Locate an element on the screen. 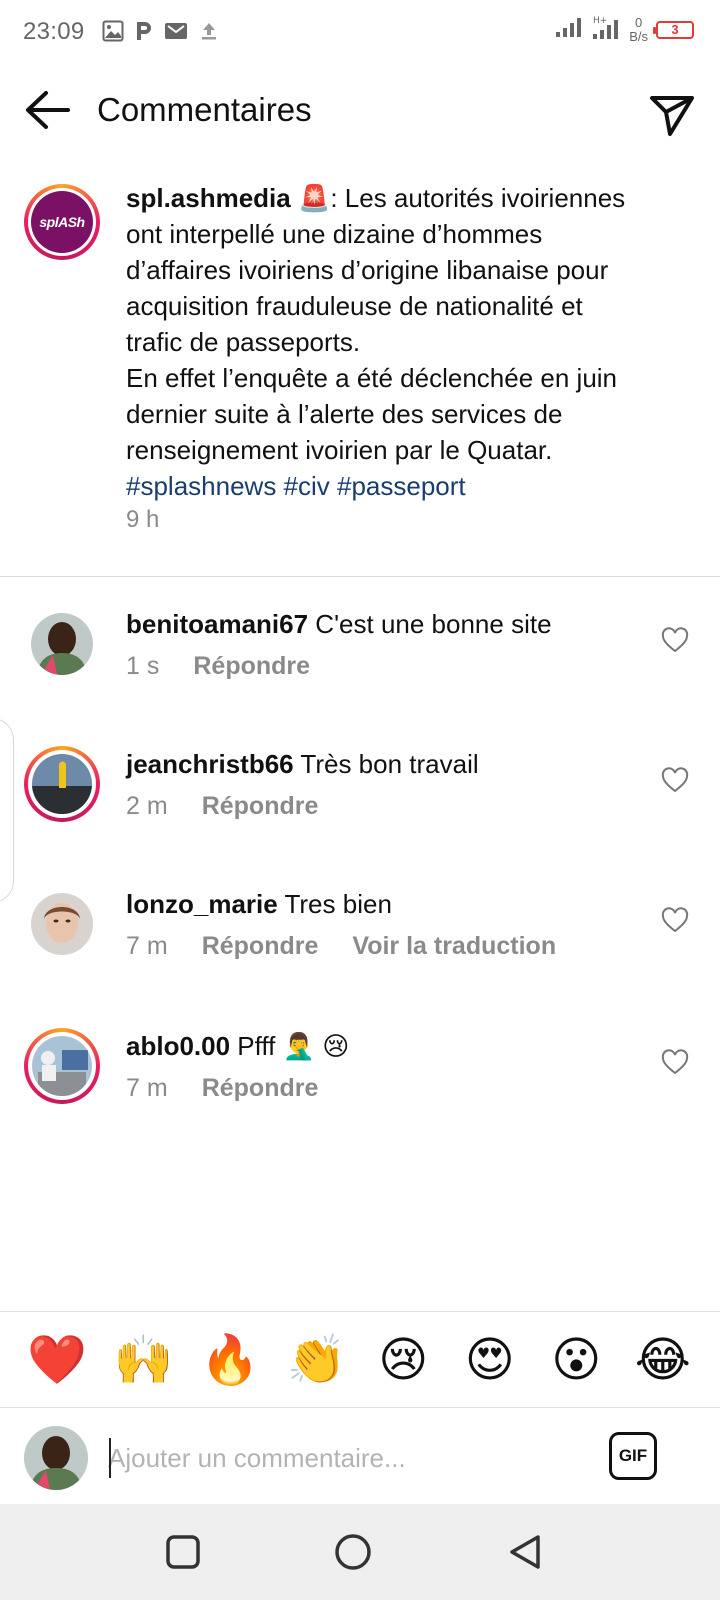 The height and width of the screenshot is (1600, 720). splash-logo: splASh is located at coordinates (62, 222).